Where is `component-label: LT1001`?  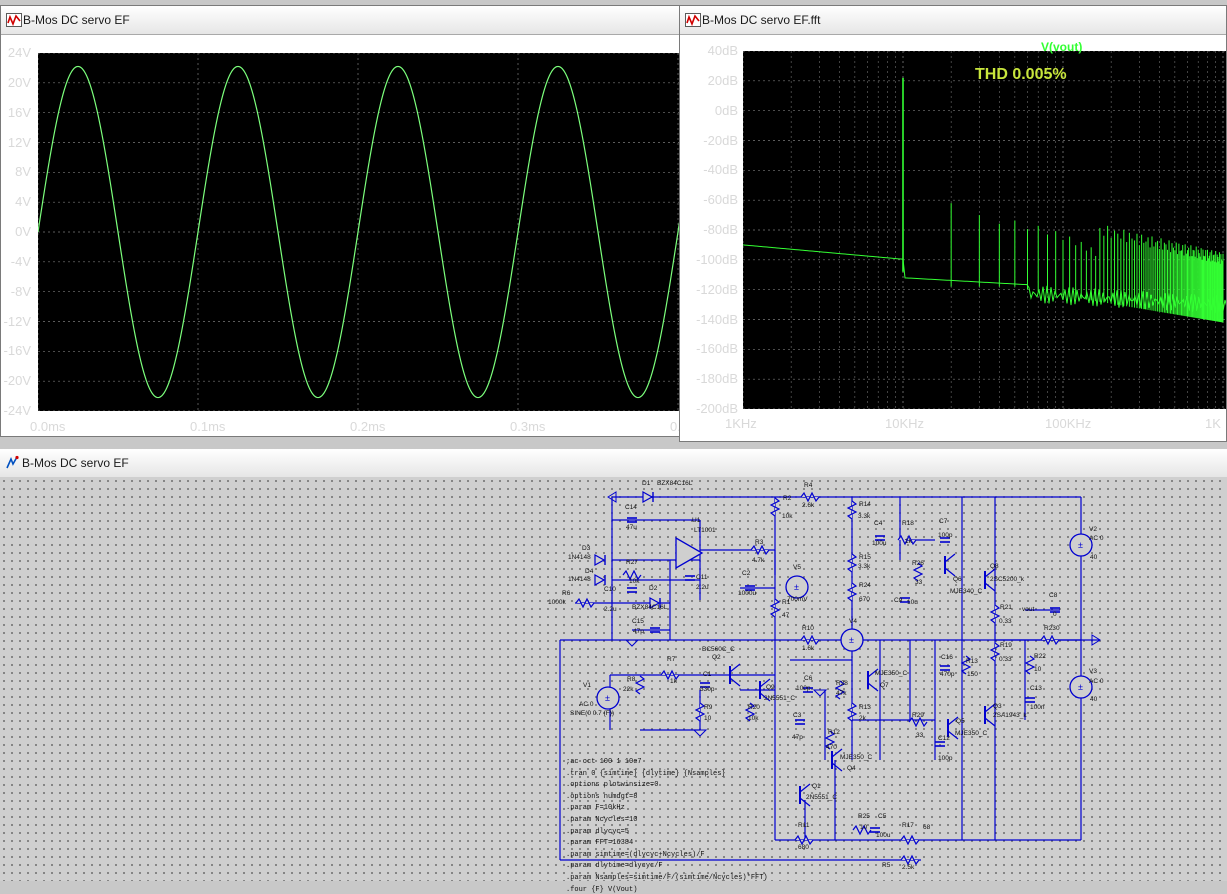
component-label: LT1001 is located at coordinates (705, 530).